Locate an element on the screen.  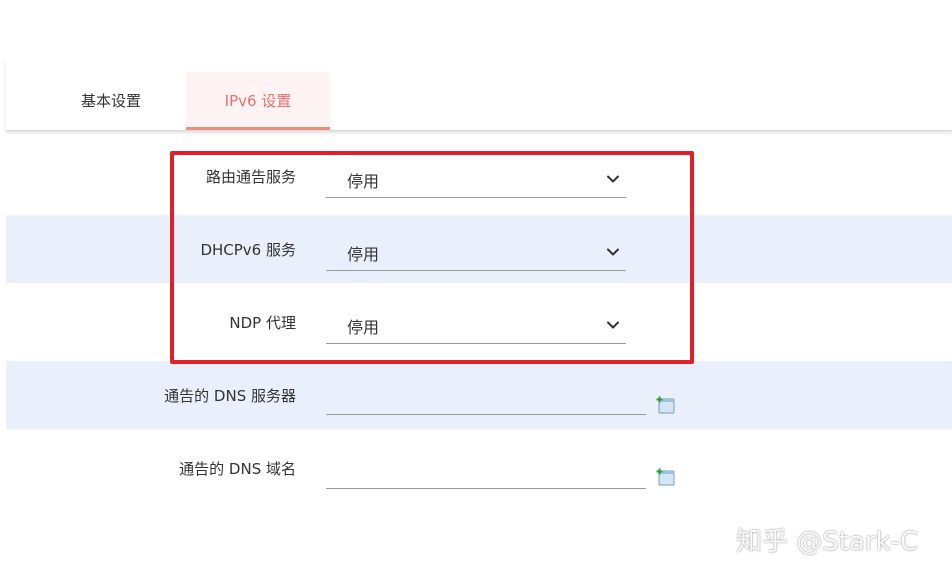
dhcpv6-service-select: 停用 is located at coordinates (476, 253).